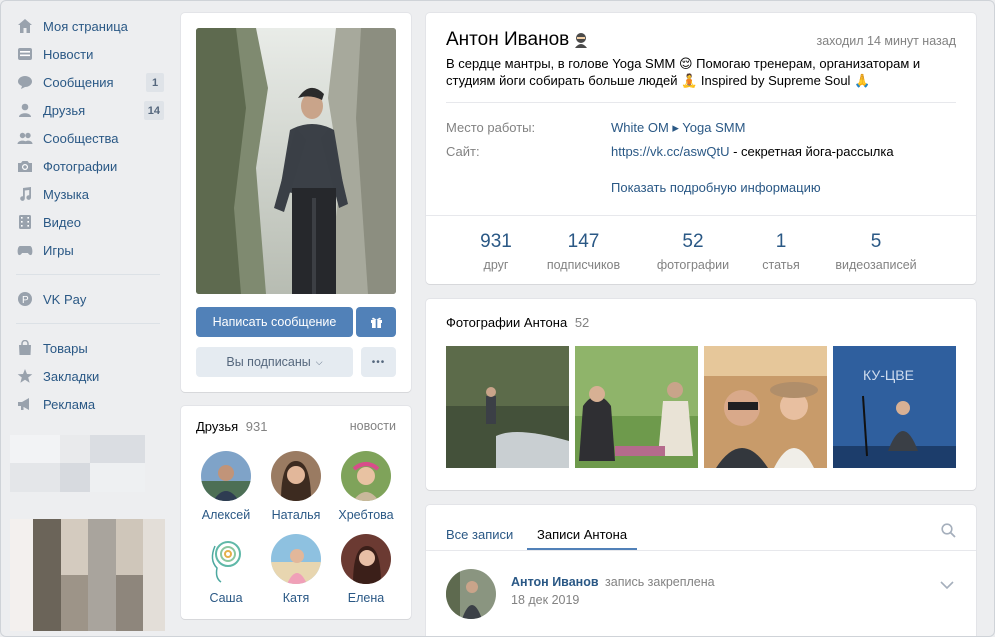 The width and height of the screenshot is (995, 637). What do you see at coordinates (781, 251) in the screenshot?
I see `counter-articles: 1 статья` at bounding box center [781, 251].